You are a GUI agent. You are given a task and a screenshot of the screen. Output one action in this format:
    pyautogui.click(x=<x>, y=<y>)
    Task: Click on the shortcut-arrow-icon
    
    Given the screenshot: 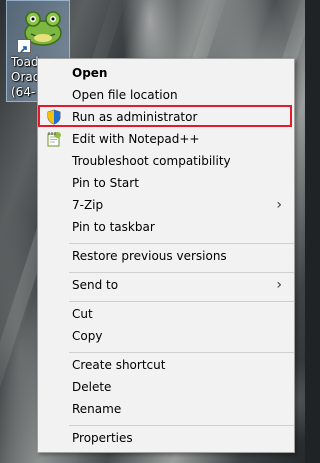 What is the action you would take?
    pyautogui.click(x=24, y=46)
    